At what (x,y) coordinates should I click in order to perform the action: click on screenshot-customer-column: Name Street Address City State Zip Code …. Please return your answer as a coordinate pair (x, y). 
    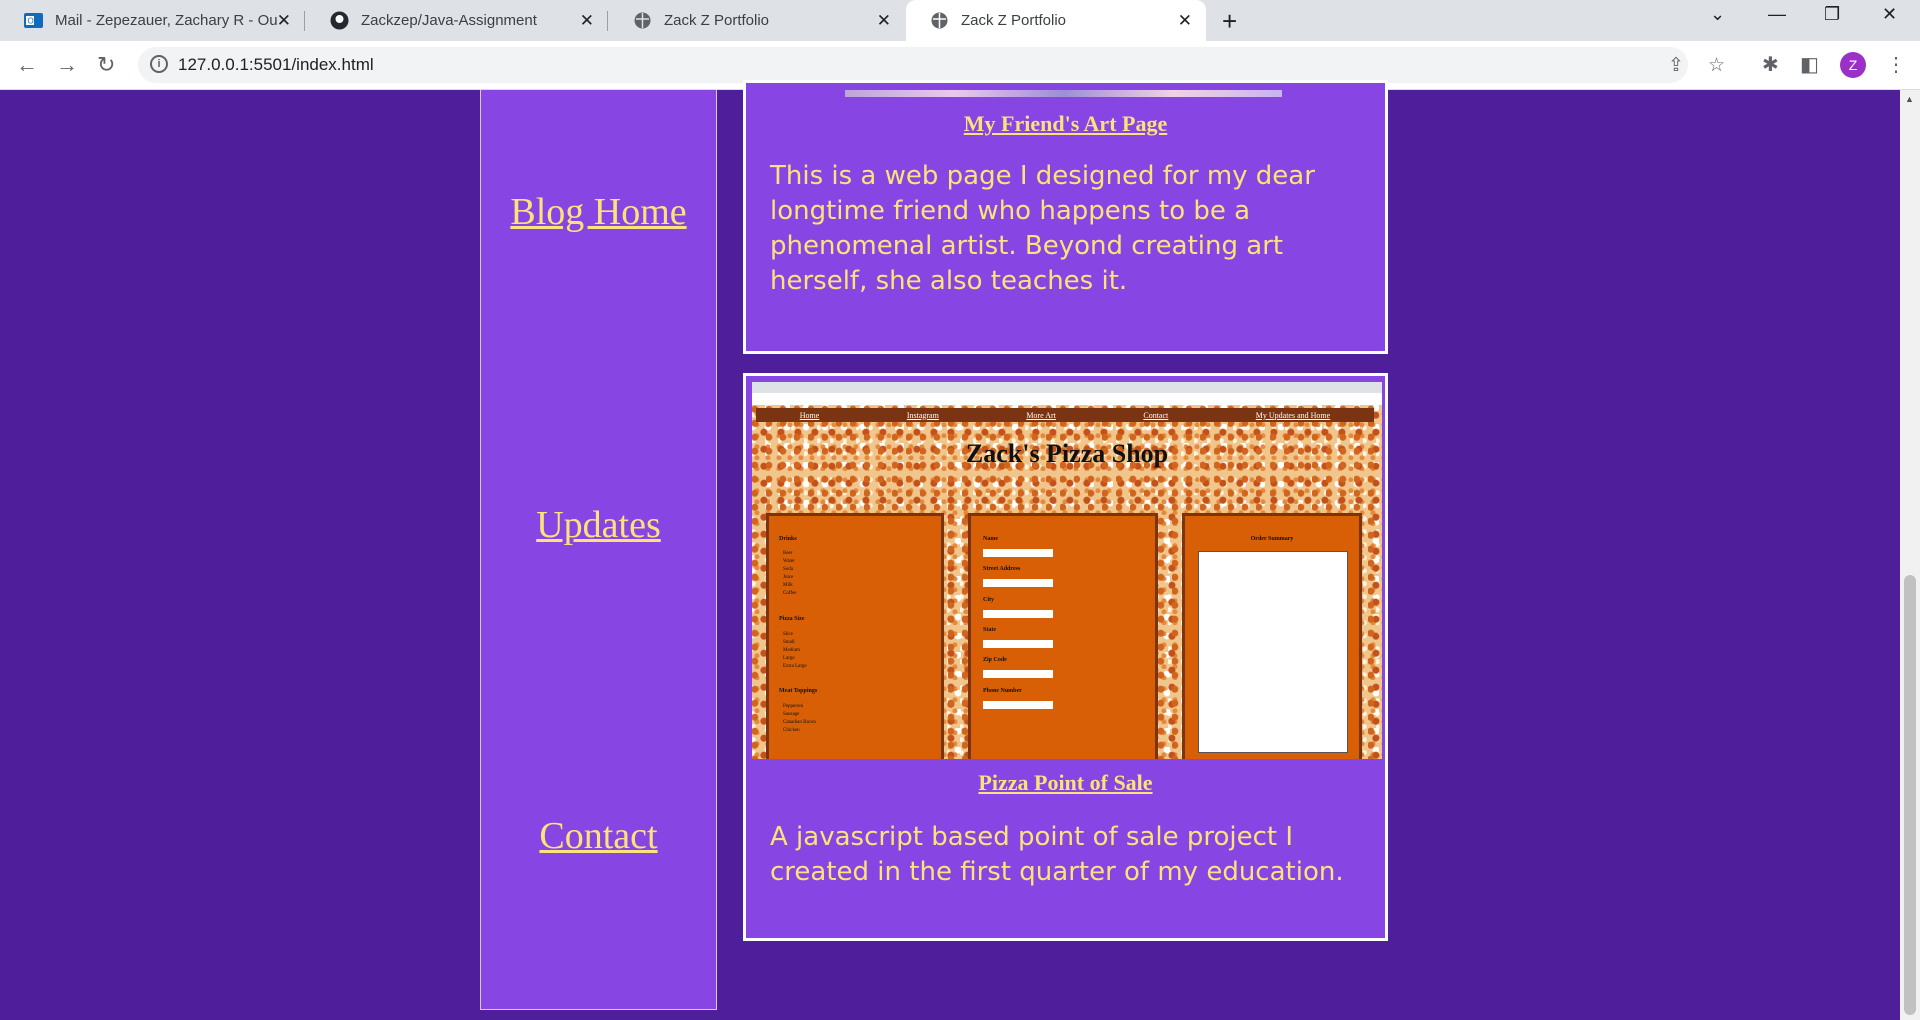
    Looking at the image, I should click on (1063, 636).